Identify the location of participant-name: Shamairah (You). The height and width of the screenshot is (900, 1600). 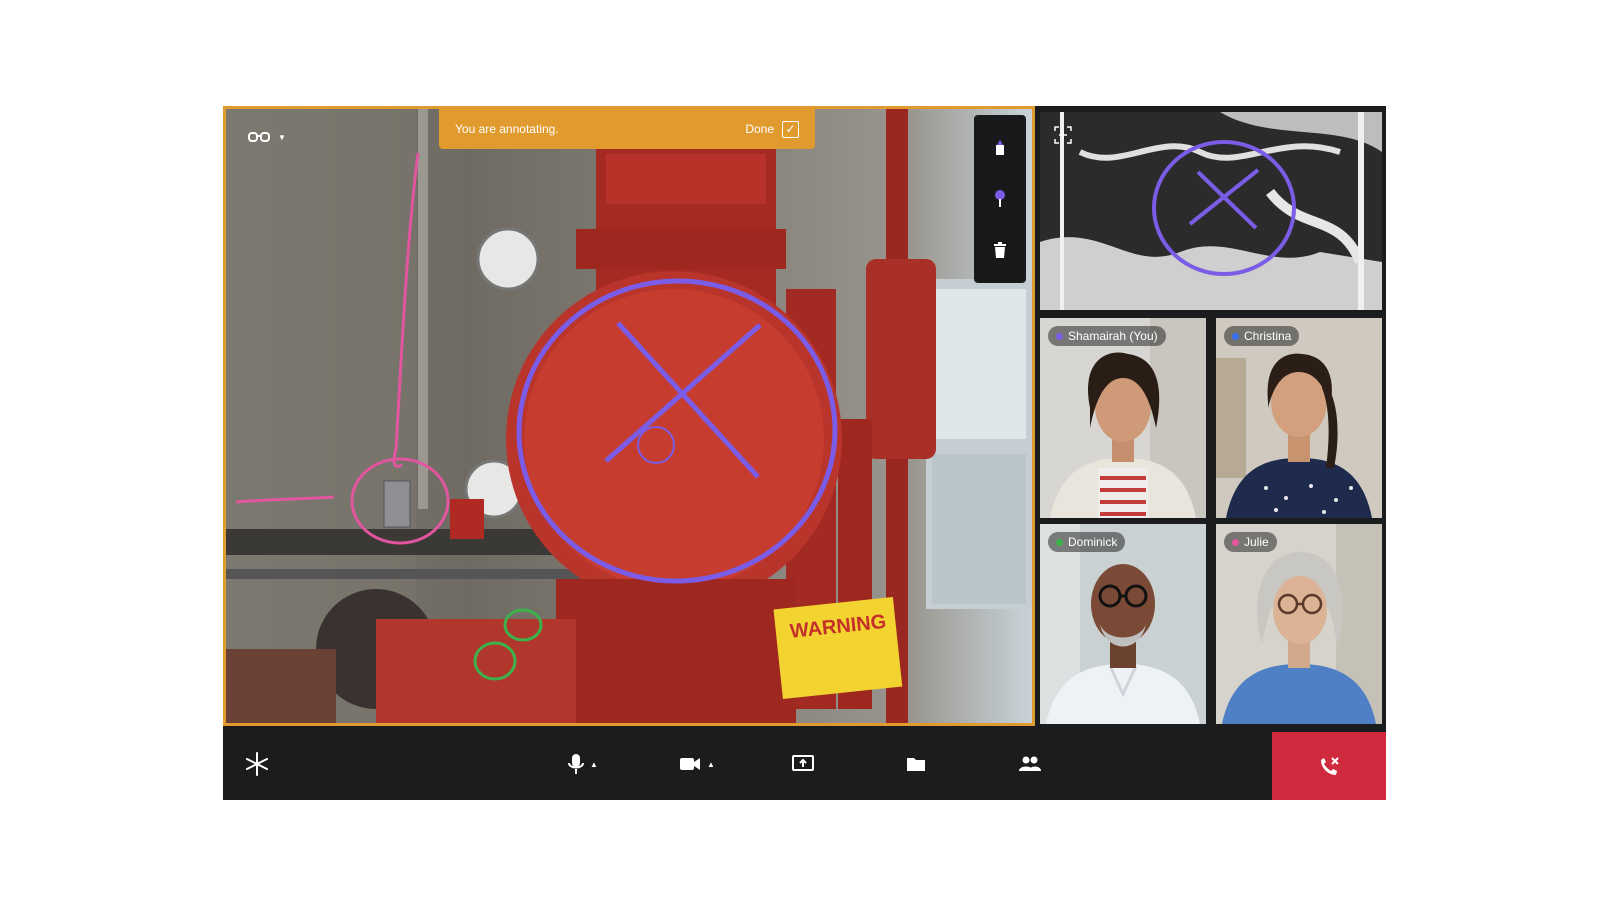
(1113, 336).